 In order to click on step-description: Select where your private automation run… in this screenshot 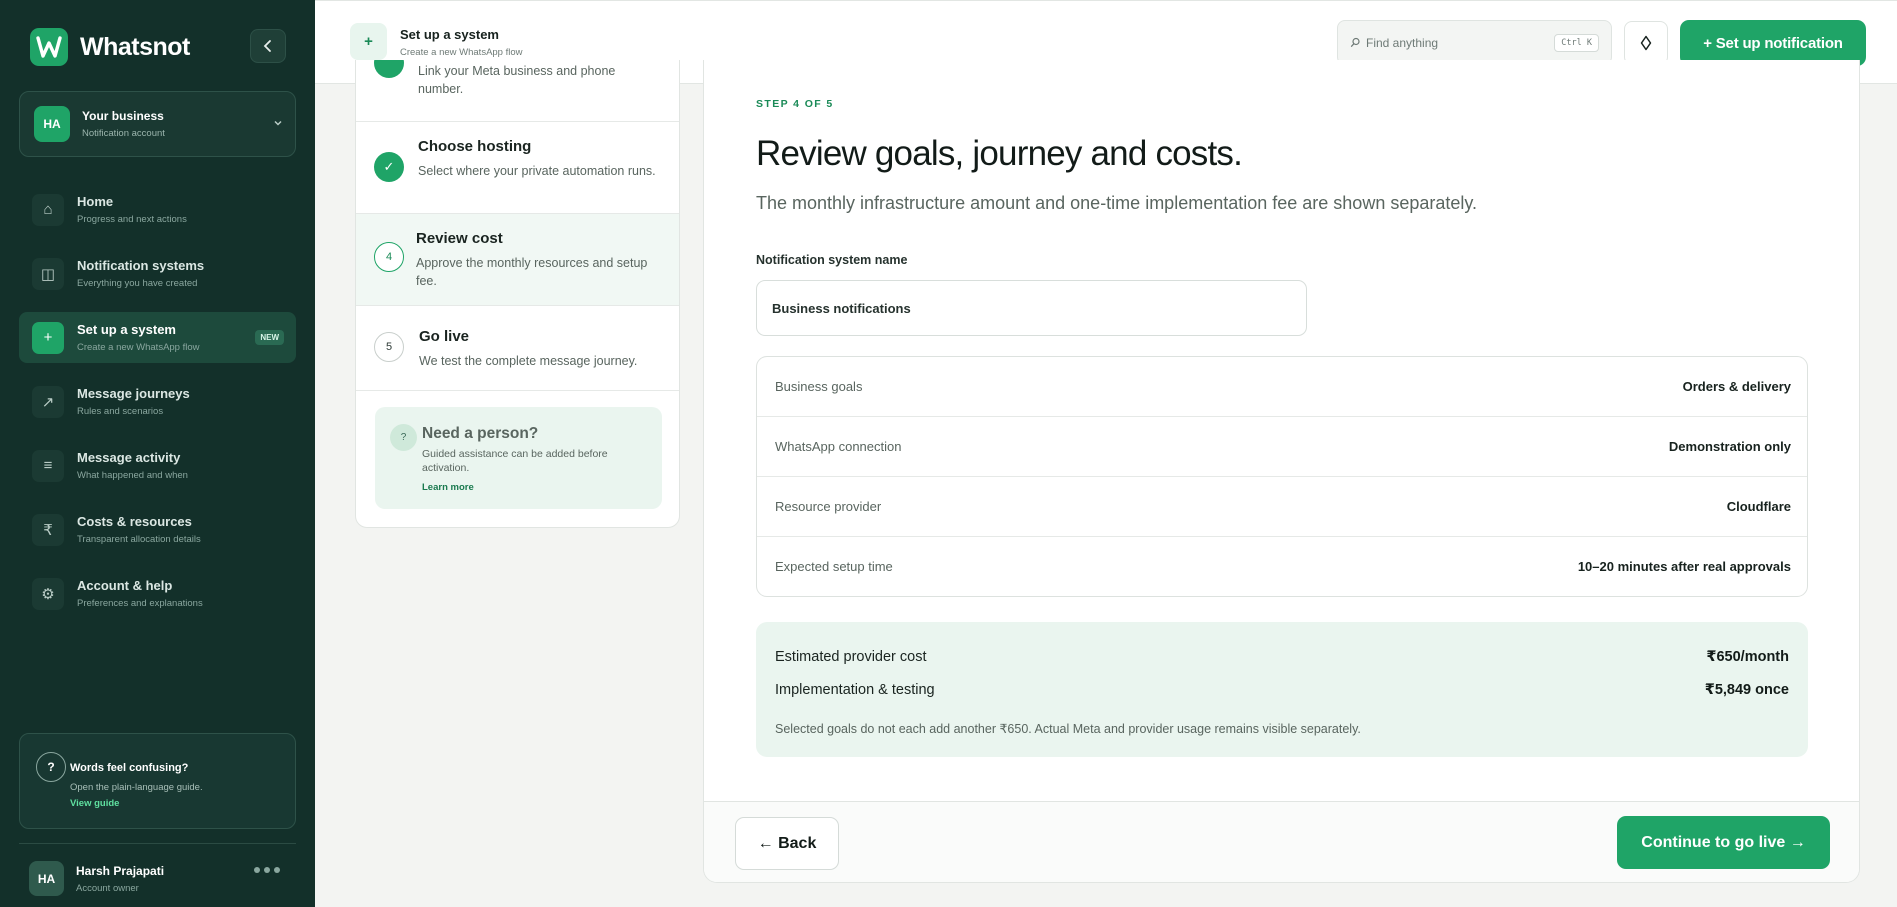, I will do `click(537, 171)`.